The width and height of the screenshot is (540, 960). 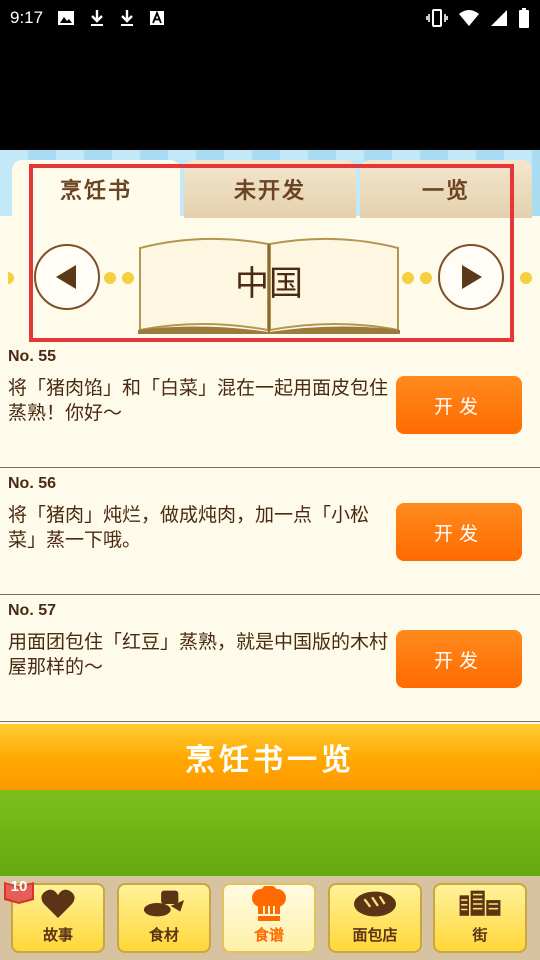 I want to click on recipe-row: No. 57 用面团包住「红豆」蒸熟，就是中国版的木村屋那样的～ 开发, so click(x=270, y=659).